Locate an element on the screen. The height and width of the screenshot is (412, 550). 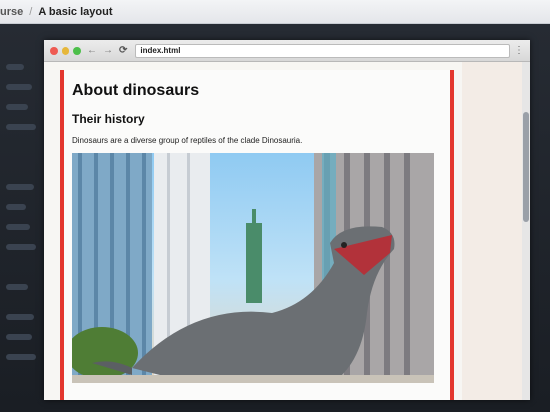
breadcrumb-parent: urse is located at coordinates (11, 12).